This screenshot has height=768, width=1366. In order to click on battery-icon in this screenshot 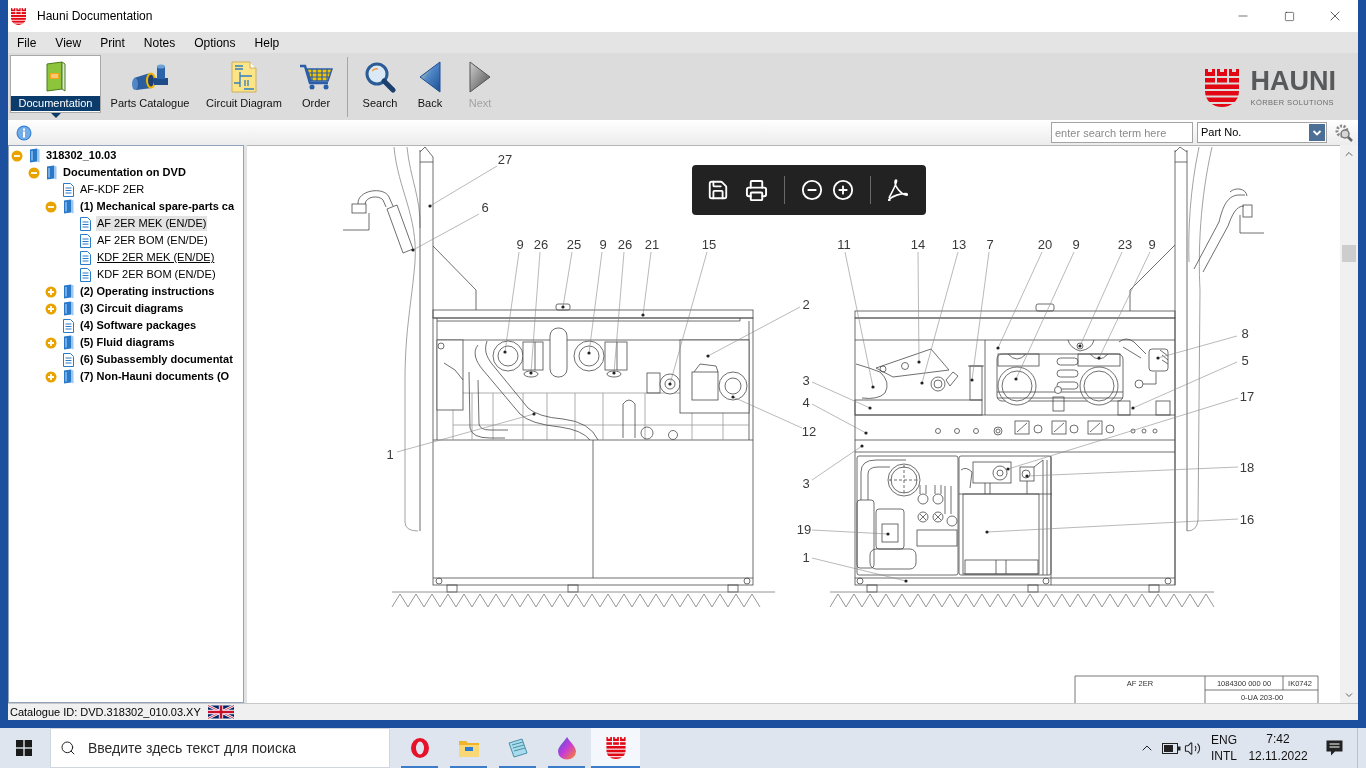, I will do `click(1171, 748)`.